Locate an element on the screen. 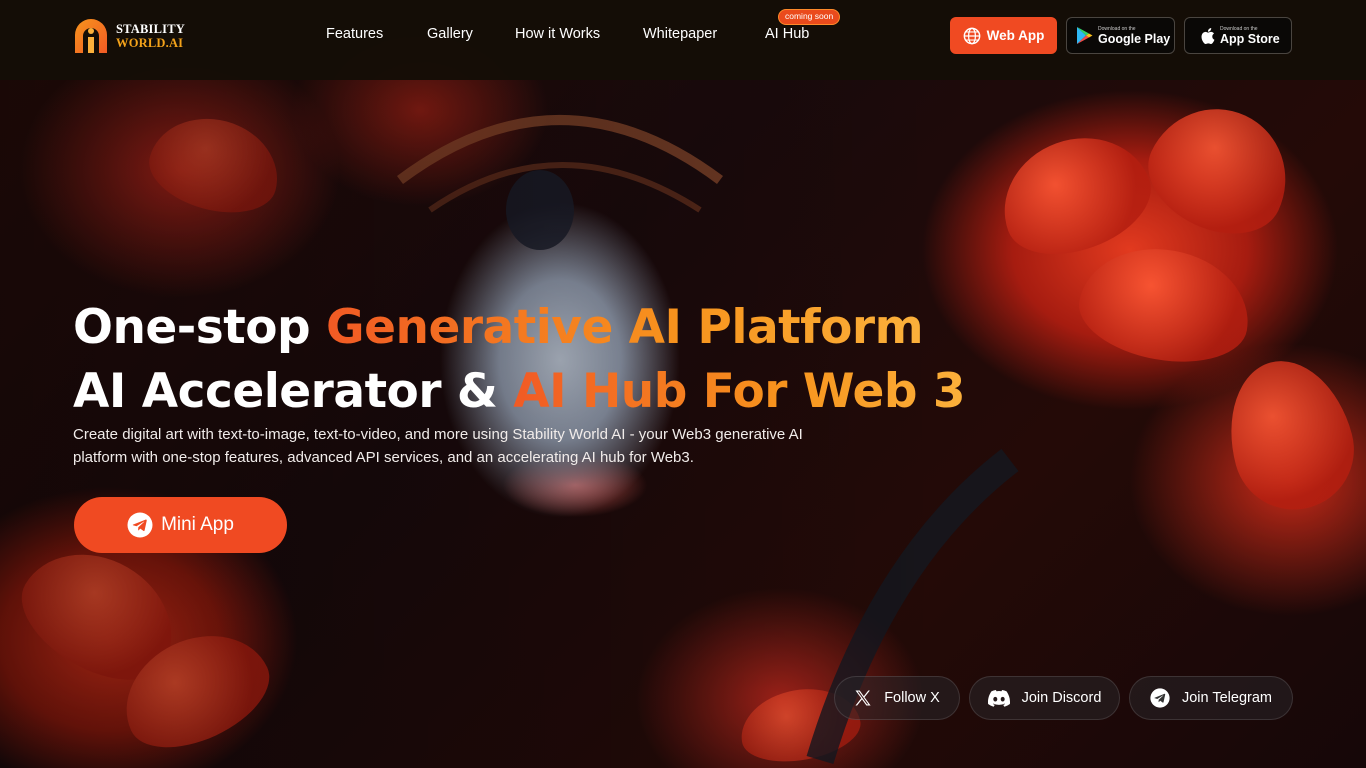 The height and width of the screenshot is (768, 1366). google-play-label: Google Play is located at coordinates (1134, 38).